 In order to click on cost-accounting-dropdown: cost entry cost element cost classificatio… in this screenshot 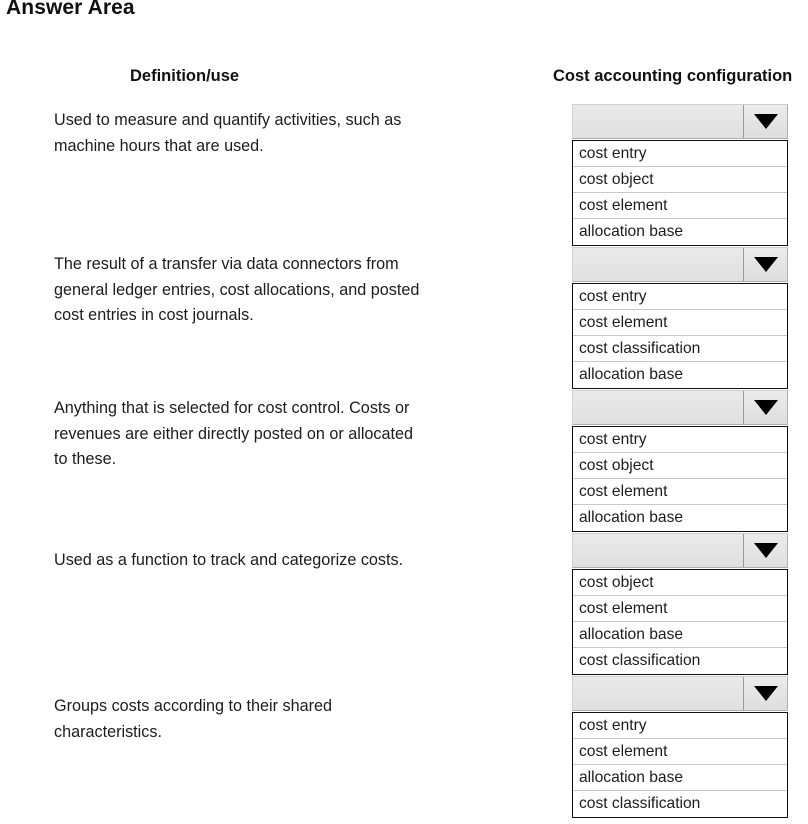, I will do `click(680, 318)`.